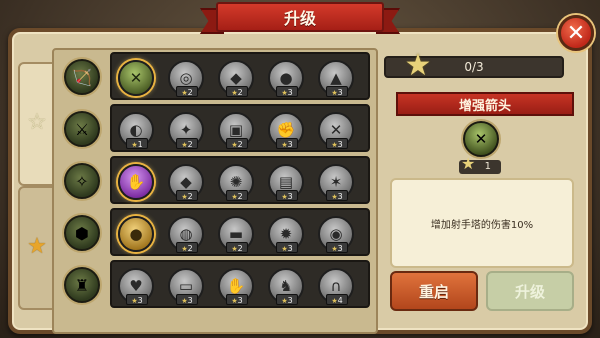  I want to click on star-filled-icon: ★, so click(37, 246).